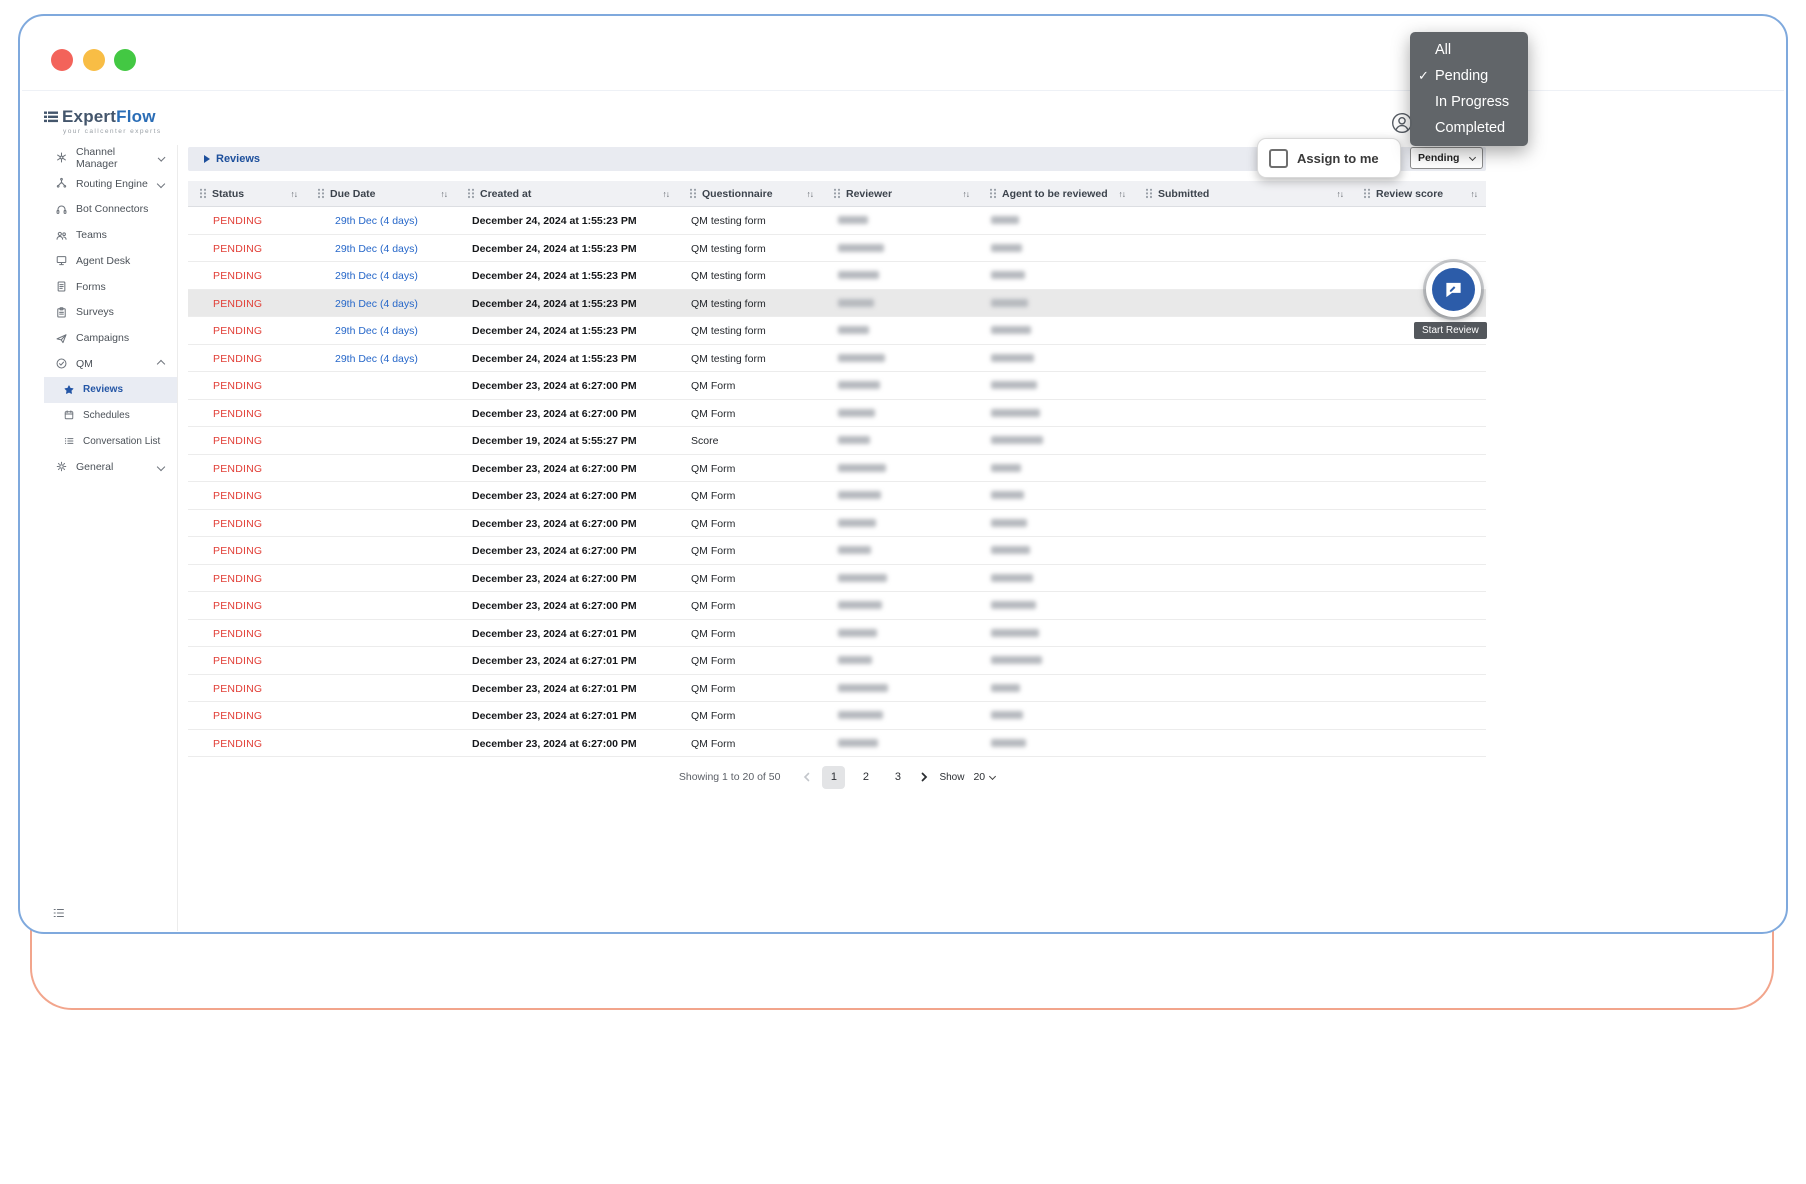  I want to click on cell-created-at: December 24, 2024 at 1:55:23 PM, so click(554, 358).